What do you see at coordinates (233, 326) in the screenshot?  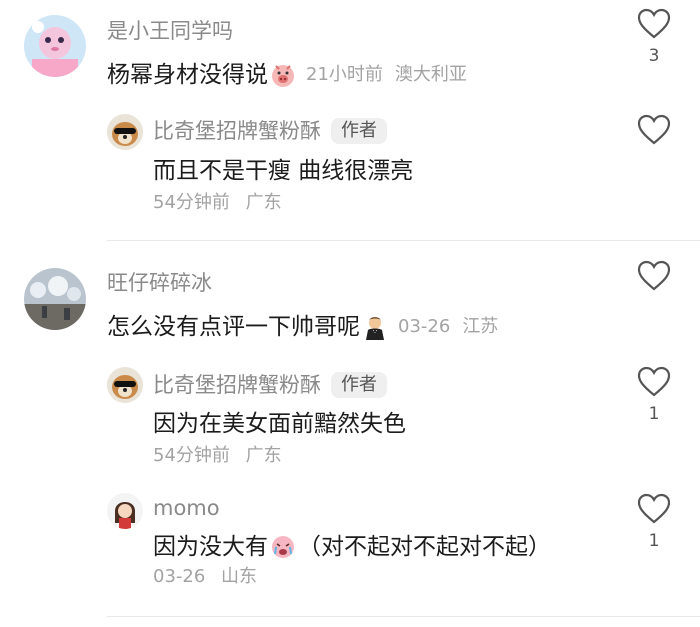 I see `comment-text-body: 怎么没有点评一下帅哥呢` at bounding box center [233, 326].